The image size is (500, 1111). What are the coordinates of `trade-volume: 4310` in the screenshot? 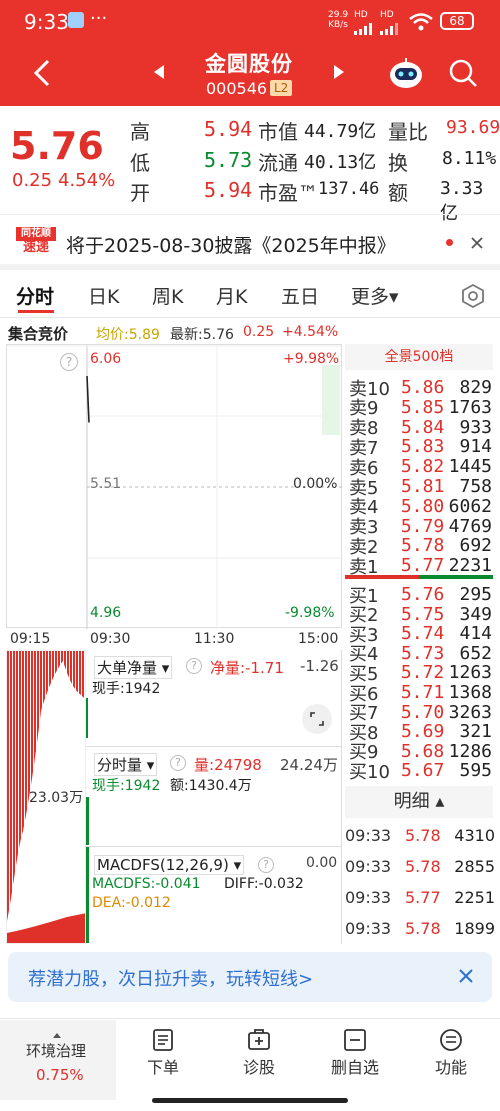 It's located at (474, 835).